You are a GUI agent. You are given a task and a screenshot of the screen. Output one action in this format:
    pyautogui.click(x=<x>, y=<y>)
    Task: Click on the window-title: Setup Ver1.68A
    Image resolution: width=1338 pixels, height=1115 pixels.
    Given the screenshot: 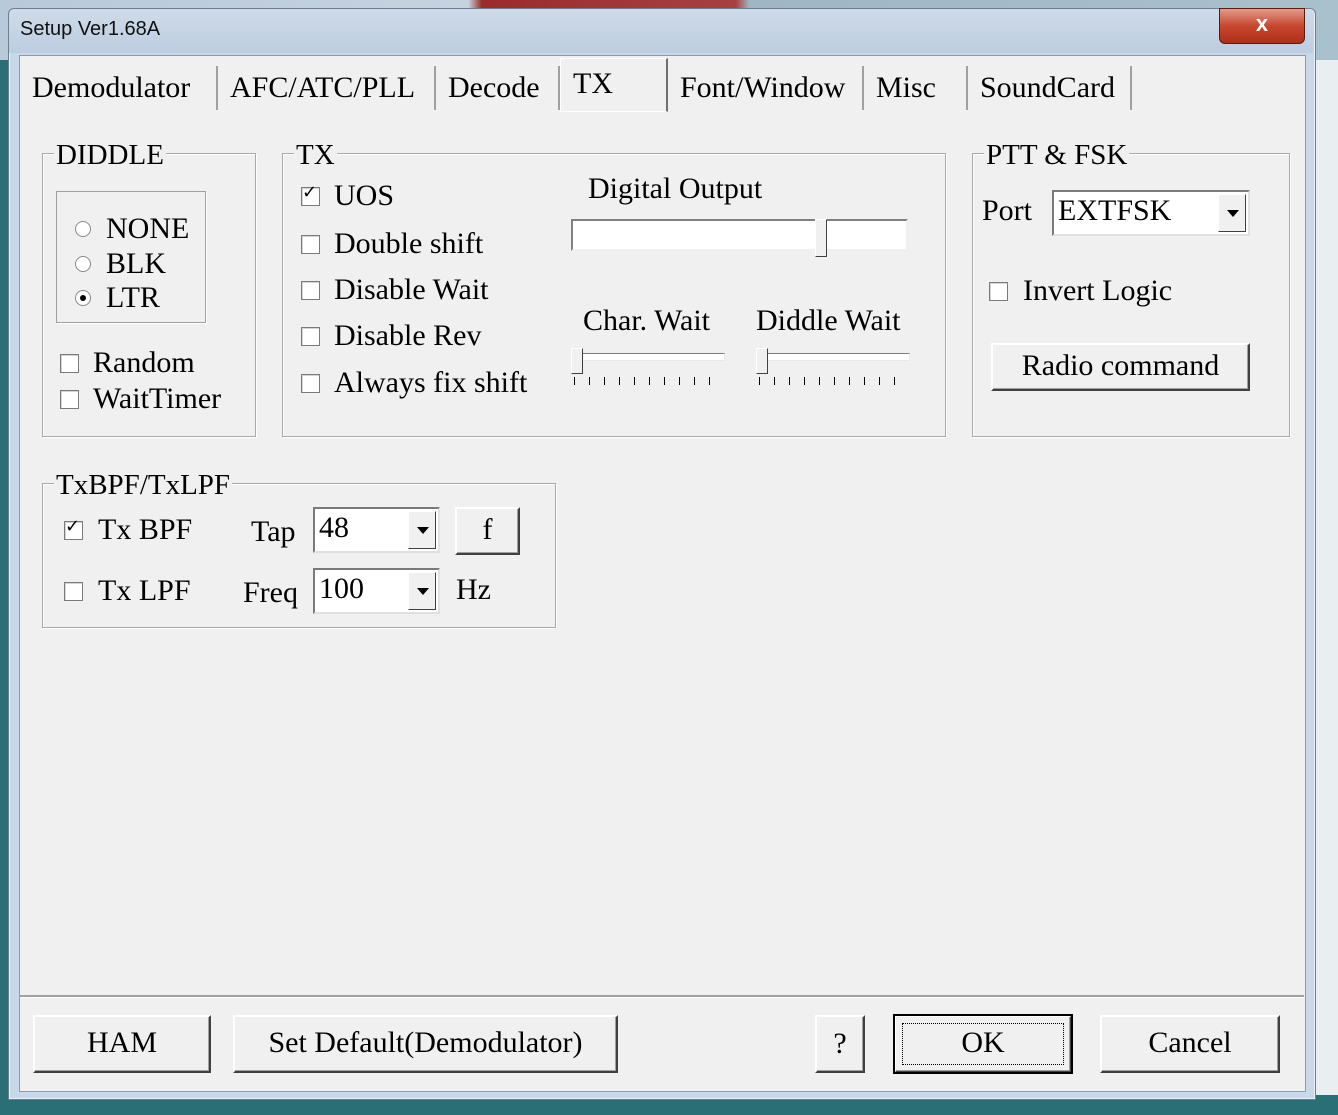 What is the action you would take?
    pyautogui.click(x=90, y=29)
    